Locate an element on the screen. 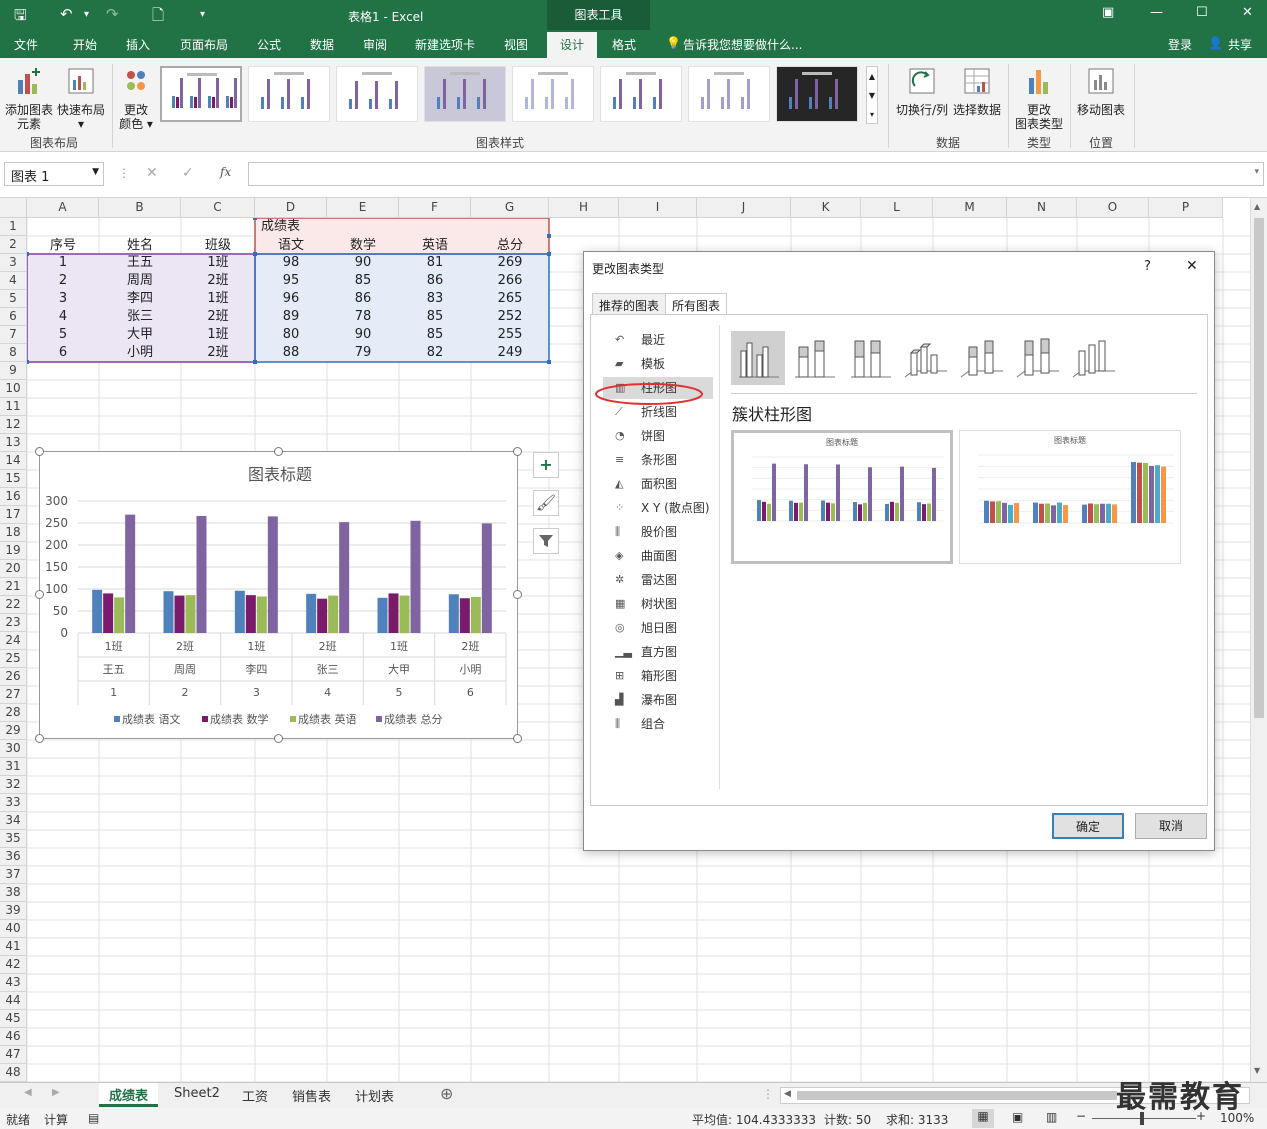 This screenshot has width=1267, height=1129. dialog-close-button: ✕ is located at coordinates (1192, 266).